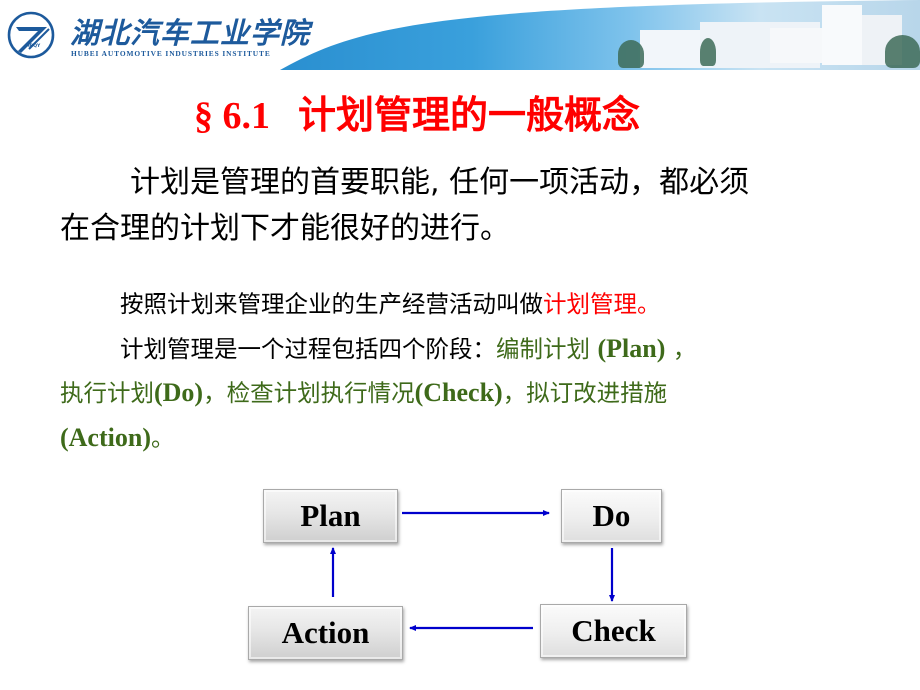 The image size is (920, 690). What do you see at coordinates (179, 392) in the screenshot?
I see `stage-do-en: (Do)` at bounding box center [179, 392].